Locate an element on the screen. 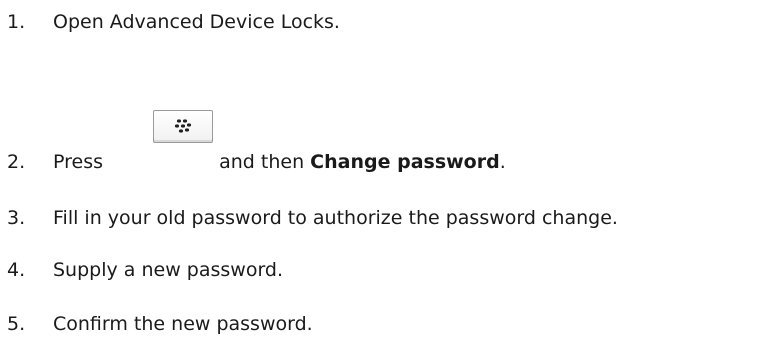 The width and height of the screenshot is (766, 347). step-text: Supply a new password. is located at coordinates (168, 270).